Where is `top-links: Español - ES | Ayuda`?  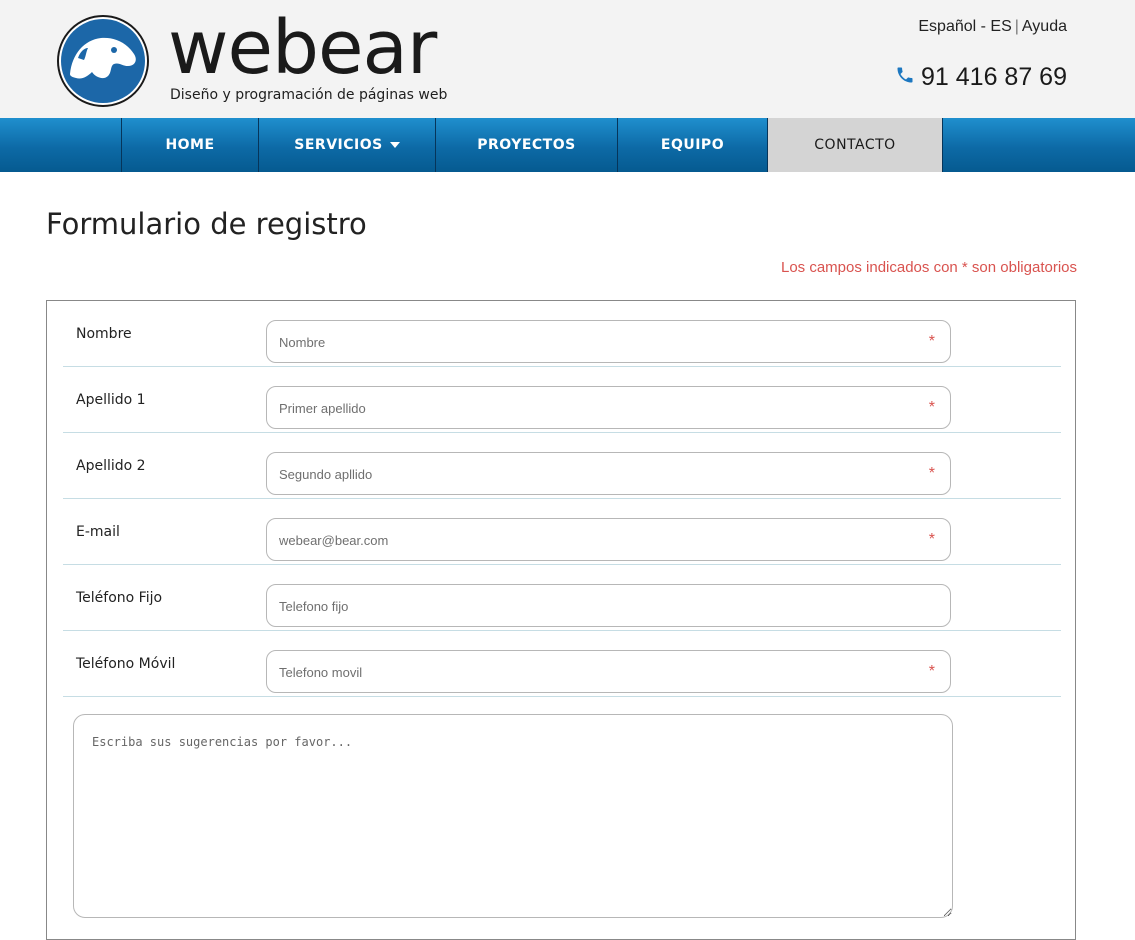
top-links: Español - ES | Ayuda is located at coordinates (992, 27).